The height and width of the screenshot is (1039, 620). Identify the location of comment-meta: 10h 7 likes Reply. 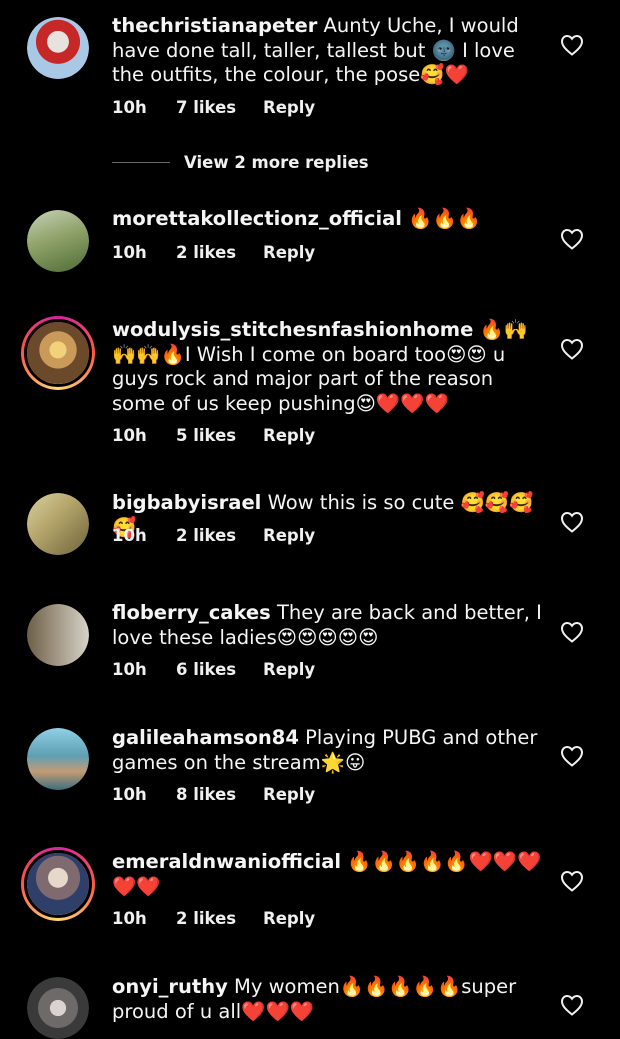
(213, 107).